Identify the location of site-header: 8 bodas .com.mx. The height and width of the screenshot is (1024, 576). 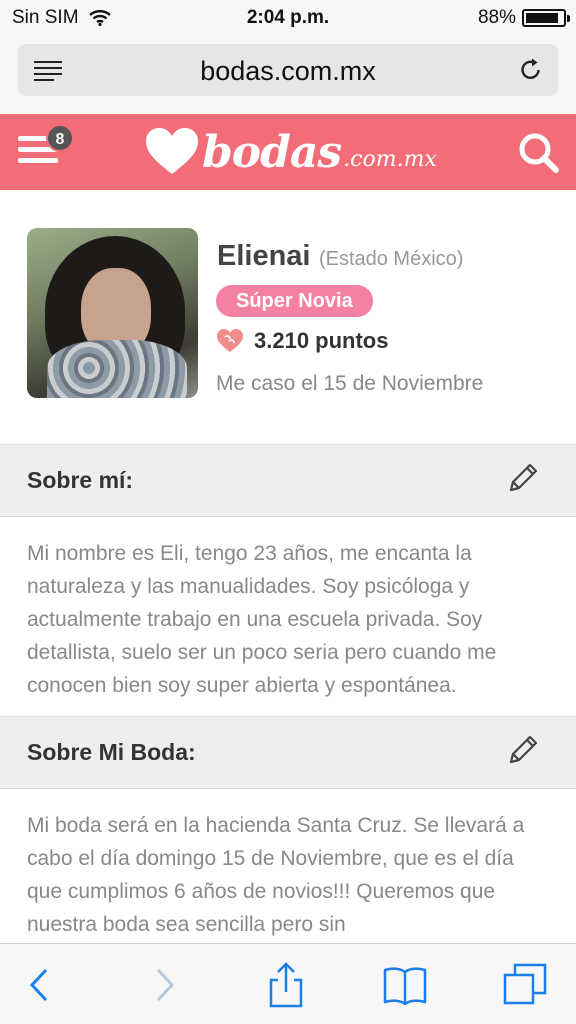
(288, 152).